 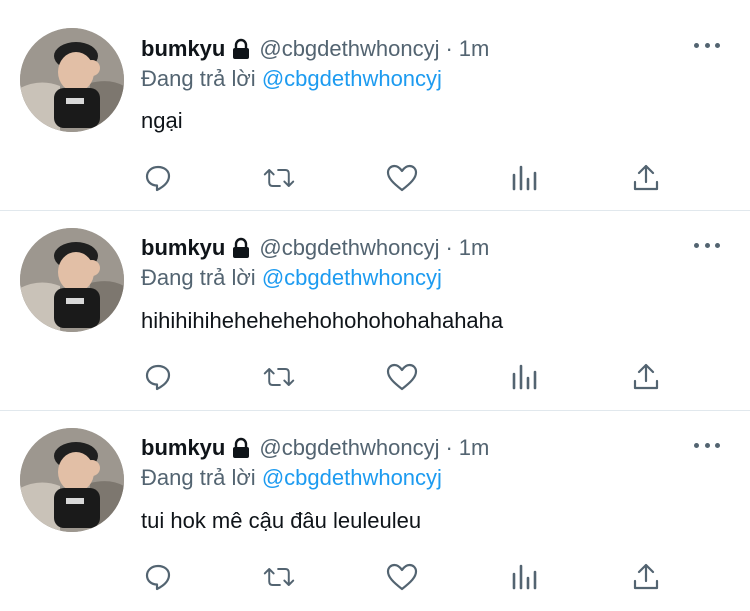 What do you see at coordinates (162, 120) in the screenshot?
I see `tweet-text: ngại` at bounding box center [162, 120].